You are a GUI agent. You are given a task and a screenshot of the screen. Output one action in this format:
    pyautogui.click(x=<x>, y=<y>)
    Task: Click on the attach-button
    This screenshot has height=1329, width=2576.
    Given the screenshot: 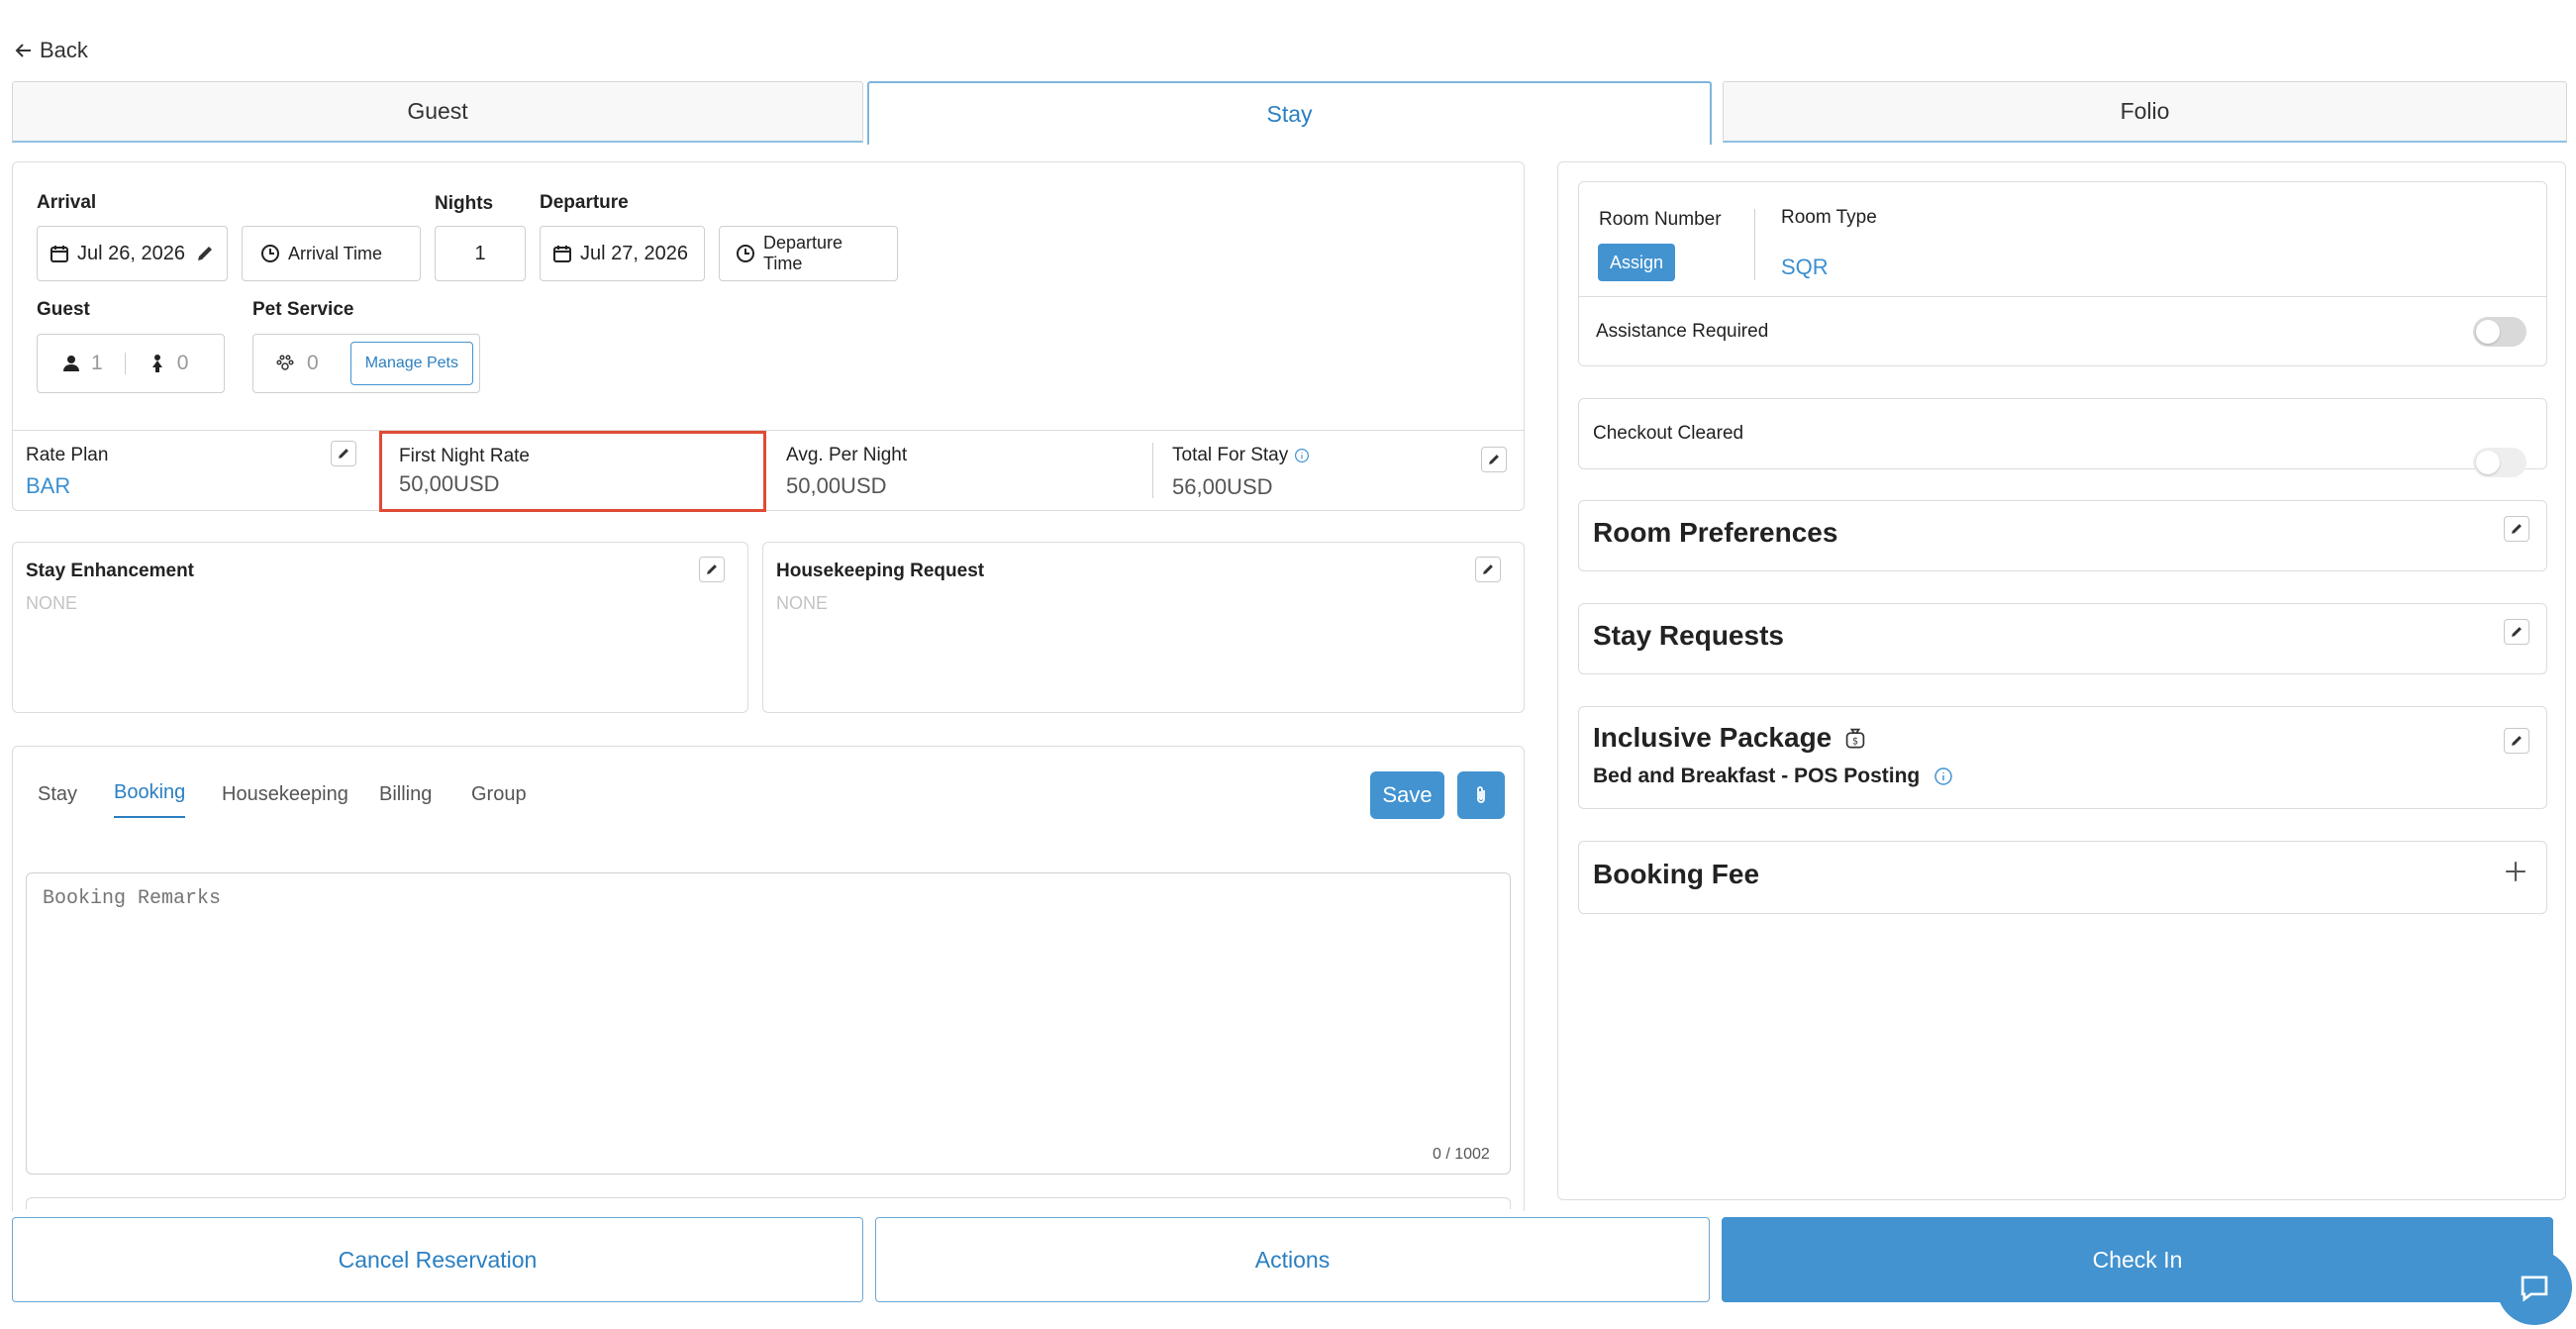 What is the action you would take?
    pyautogui.click(x=1481, y=795)
    